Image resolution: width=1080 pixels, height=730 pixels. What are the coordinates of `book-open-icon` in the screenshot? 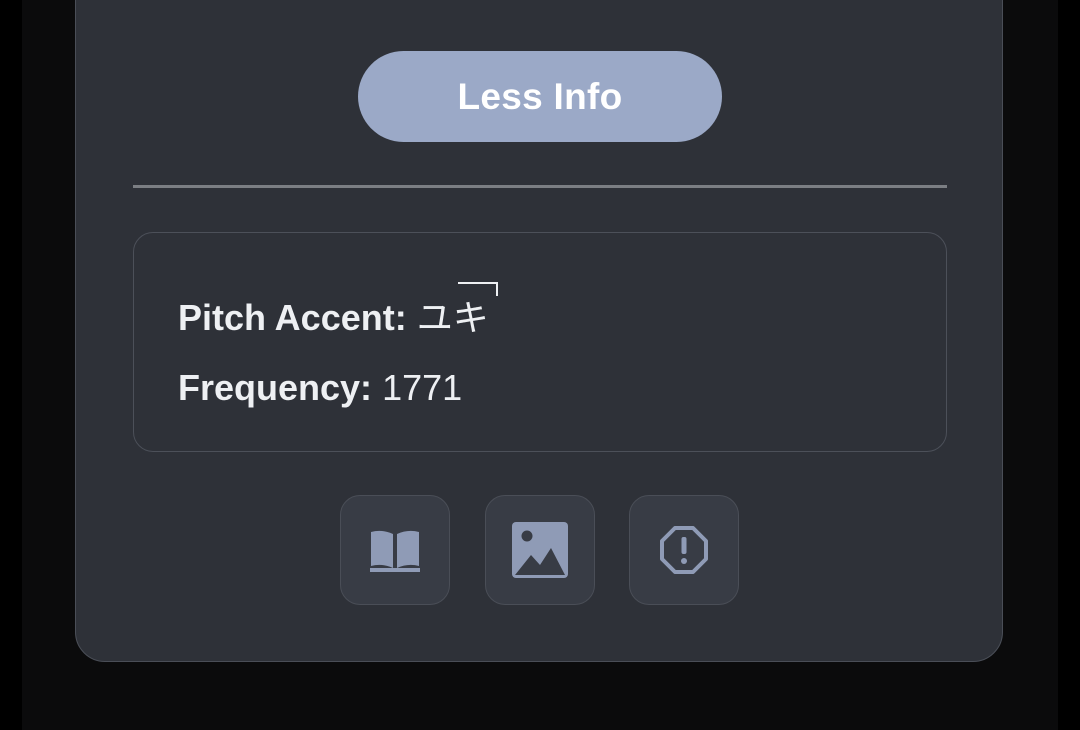 It's located at (395, 550).